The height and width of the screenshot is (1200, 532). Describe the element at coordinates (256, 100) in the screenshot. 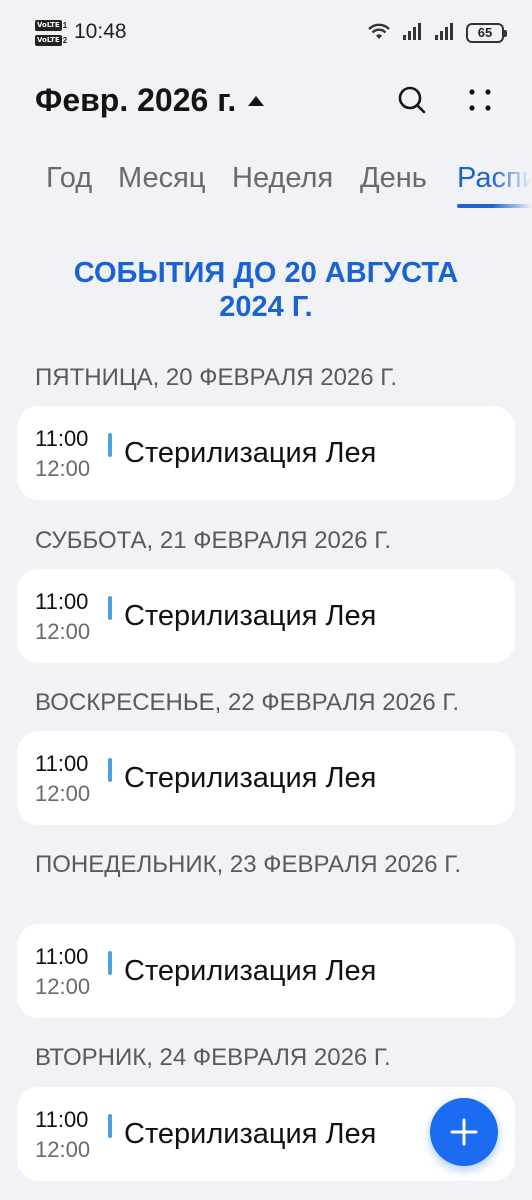

I see `caret-up-icon` at that location.